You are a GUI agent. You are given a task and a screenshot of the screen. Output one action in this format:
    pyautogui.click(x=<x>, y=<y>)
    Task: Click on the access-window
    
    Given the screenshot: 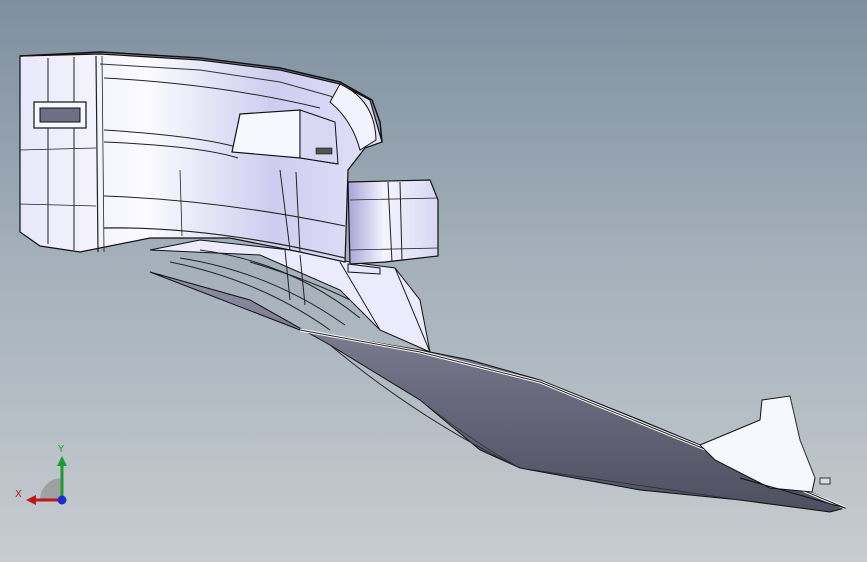 What is the action you would take?
    pyautogui.click(x=60, y=115)
    